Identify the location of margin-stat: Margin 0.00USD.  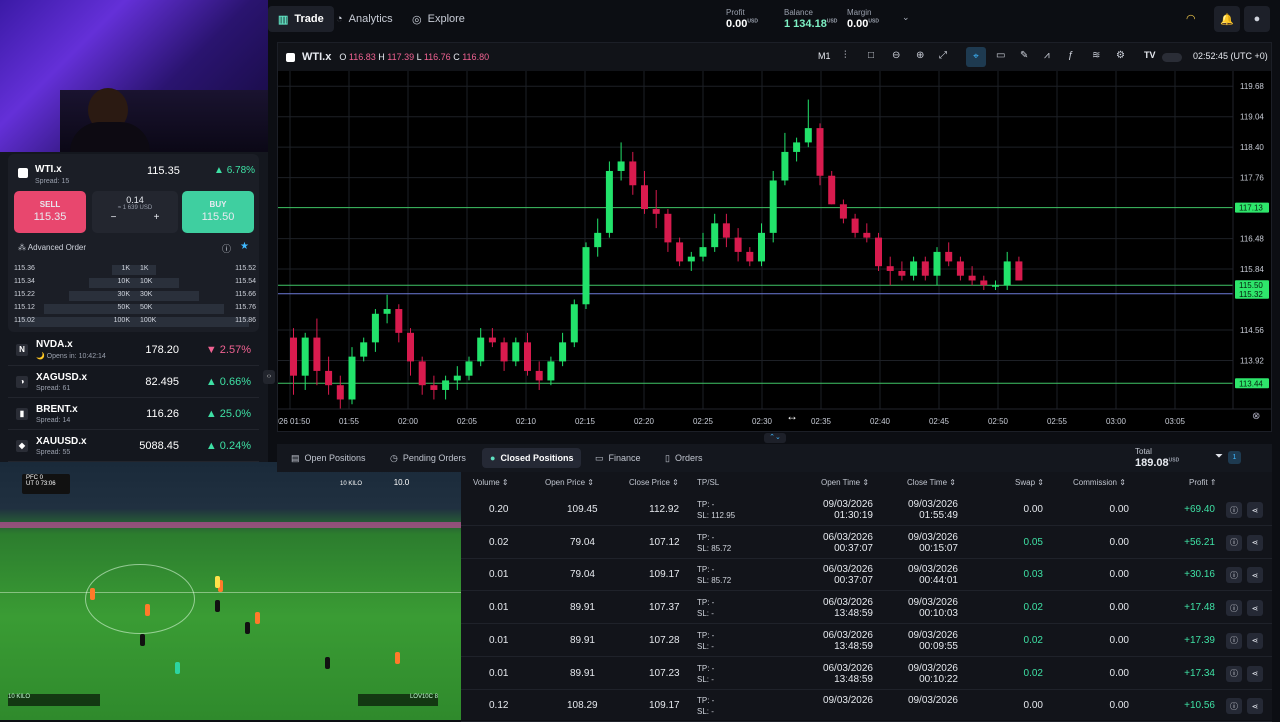
(863, 19).